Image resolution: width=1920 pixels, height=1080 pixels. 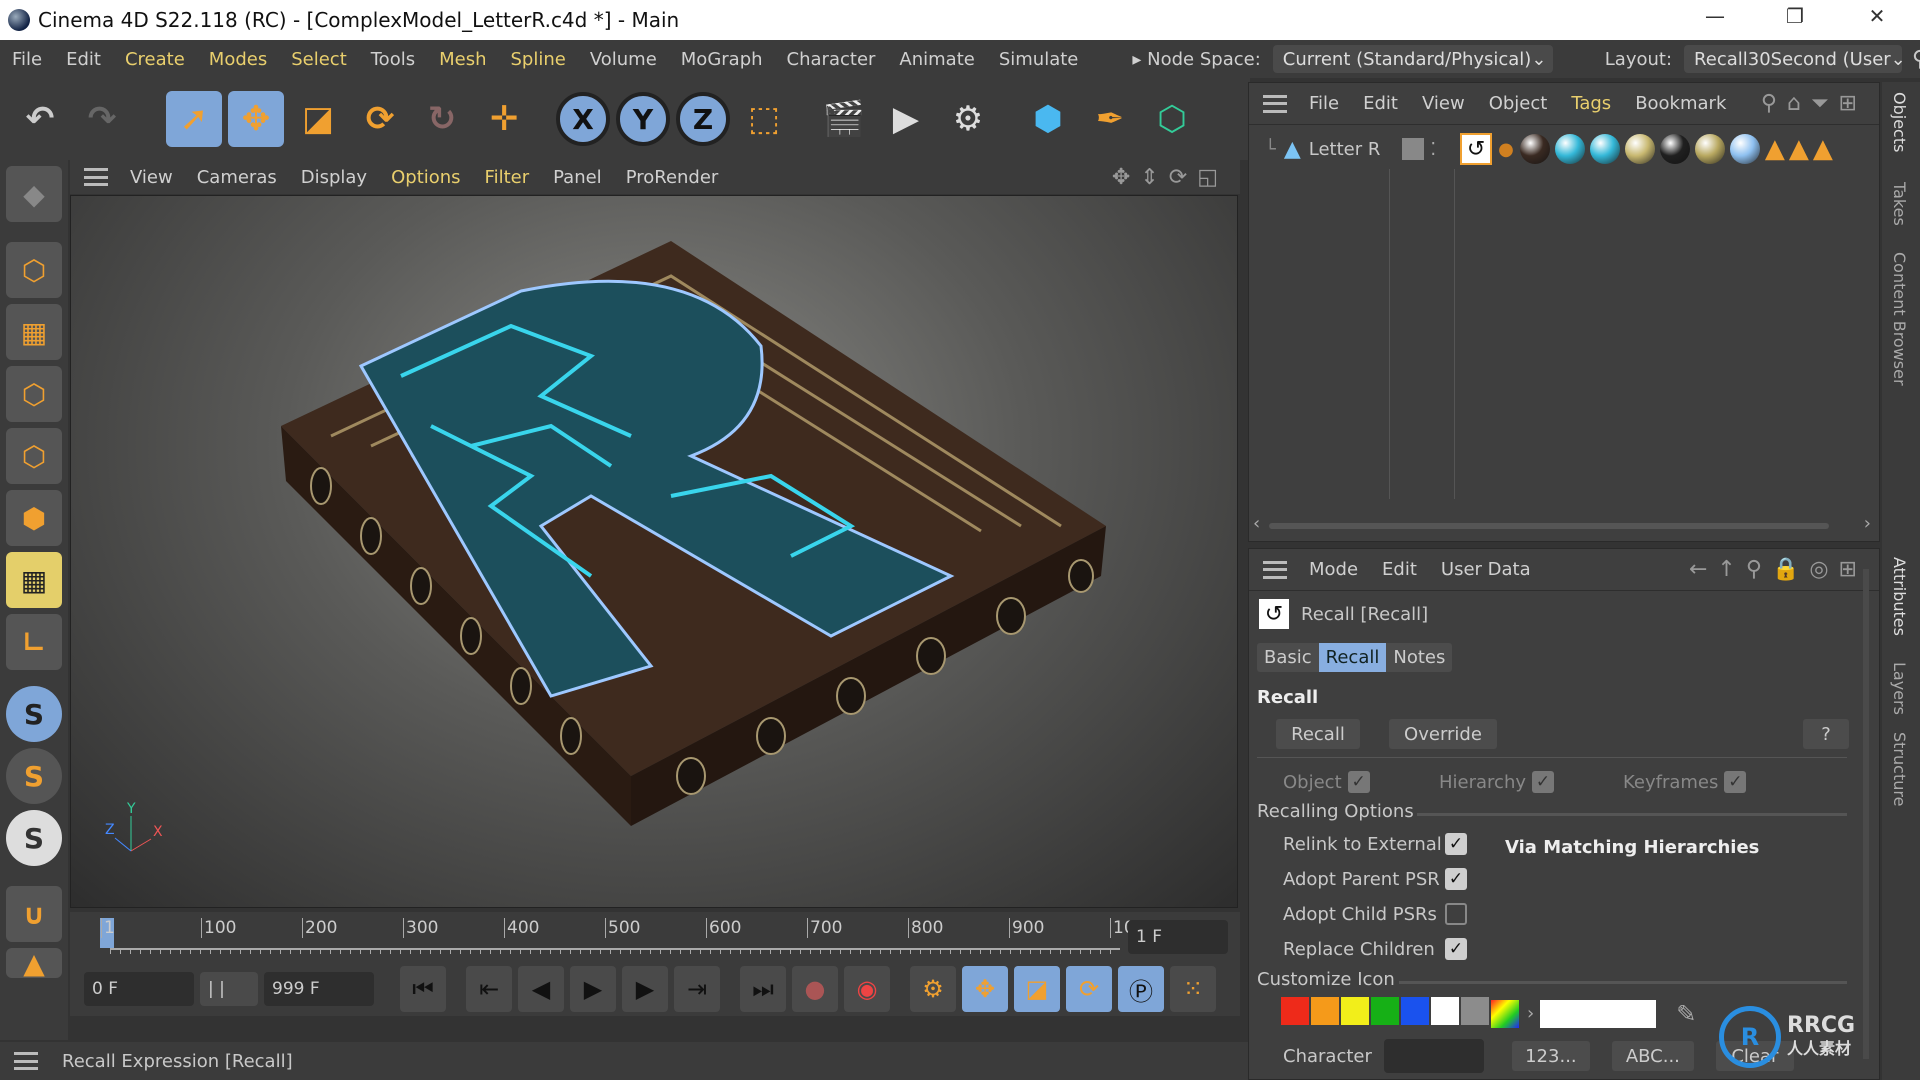 I want to click on color-preview, so click(x=1598, y=1013).